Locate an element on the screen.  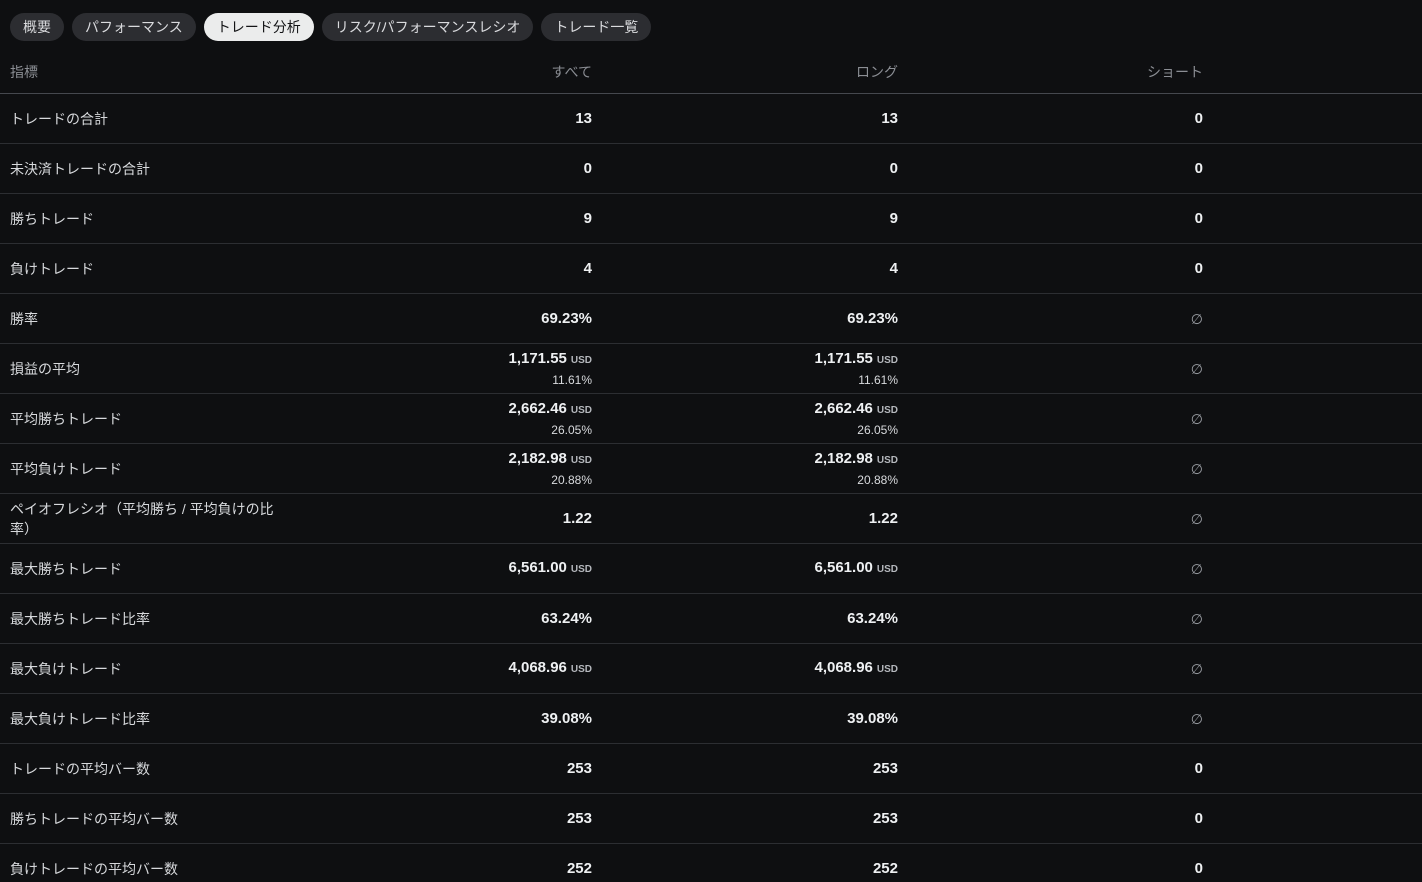
value-text: 2,182.98 is located at coordinates (537, 458).